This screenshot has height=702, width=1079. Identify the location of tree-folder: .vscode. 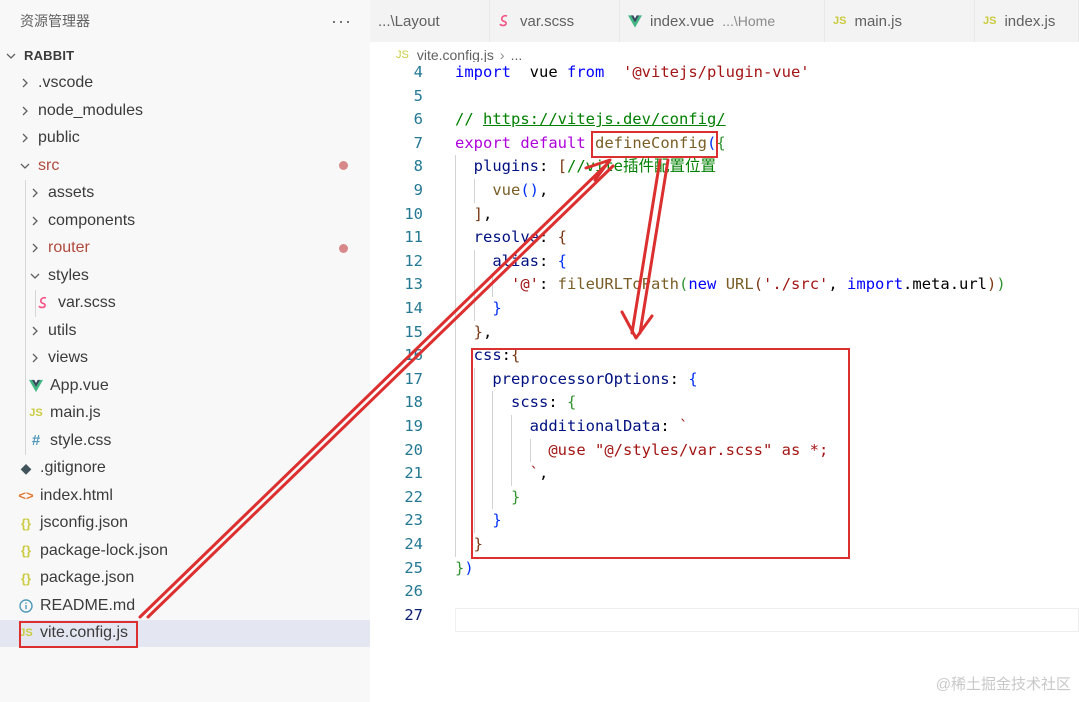
(185, 84).